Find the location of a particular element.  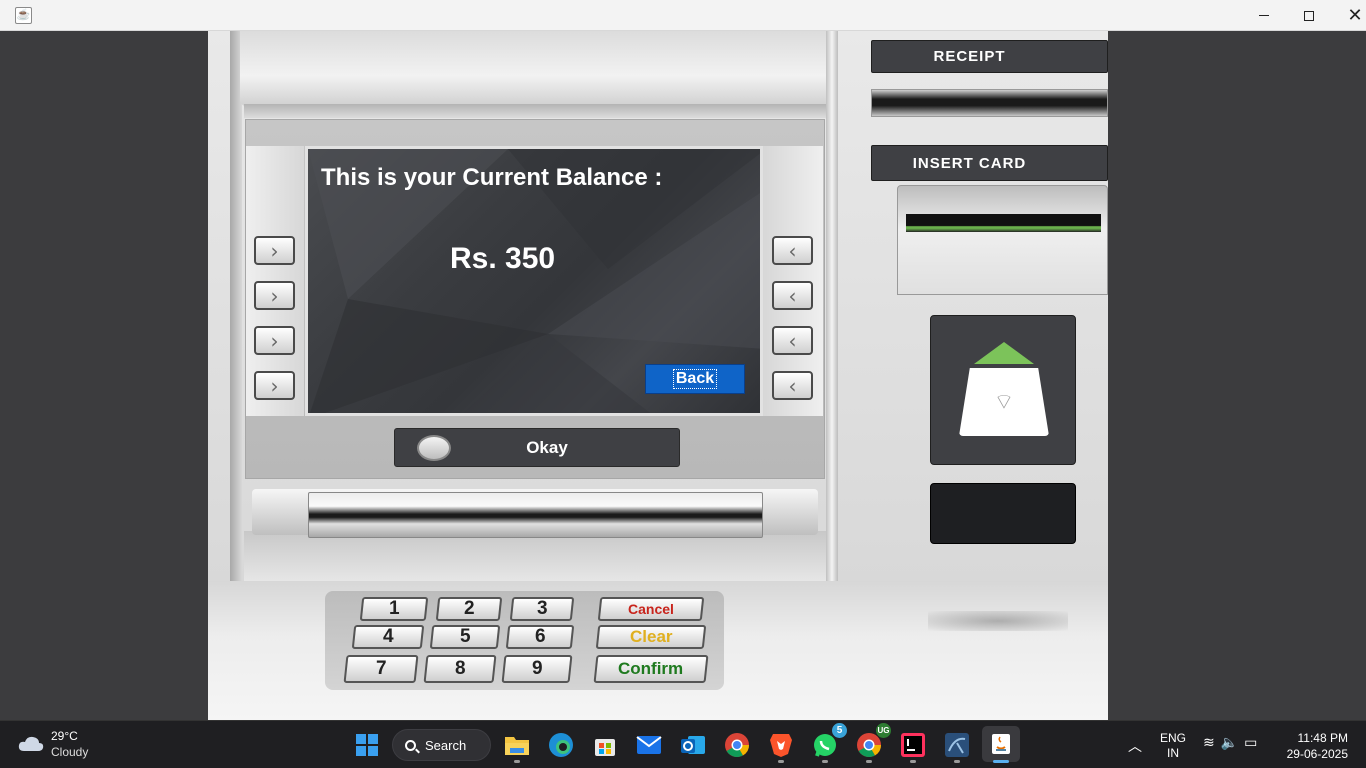

edge-button is located at coordinates (561, 745).